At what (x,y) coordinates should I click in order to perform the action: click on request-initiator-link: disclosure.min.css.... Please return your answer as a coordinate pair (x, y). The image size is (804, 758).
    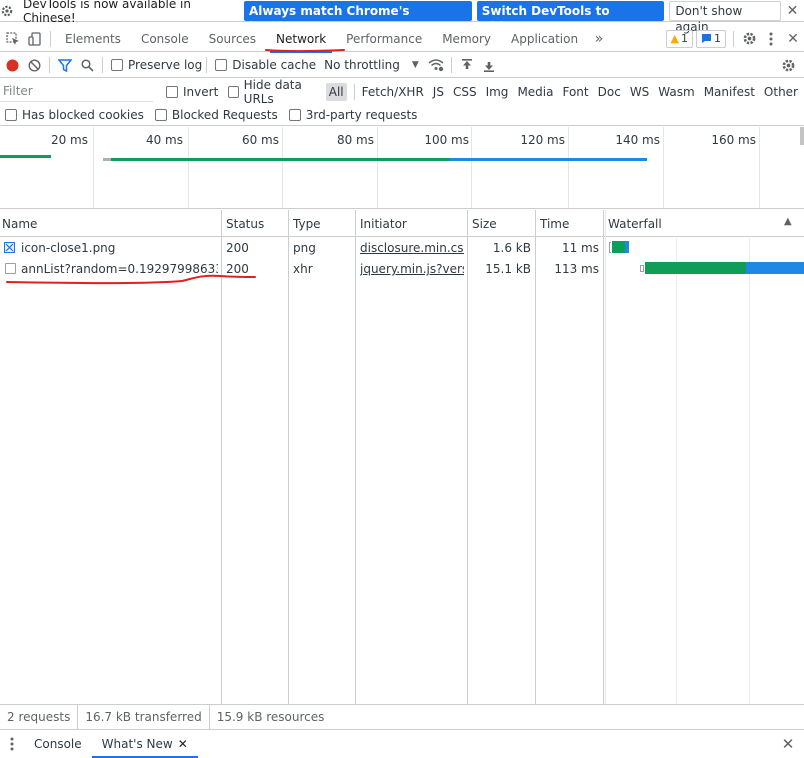
    Looking at the image, I should click on (412, 248).